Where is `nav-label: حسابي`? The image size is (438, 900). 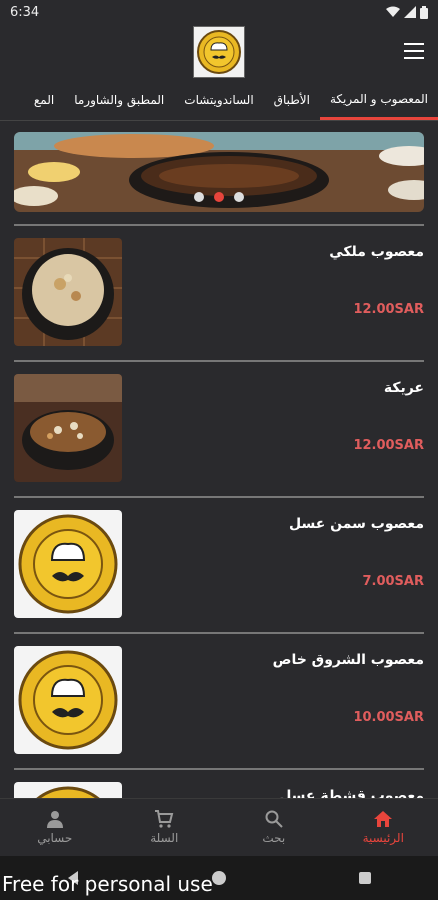
nav-label: حسابي is located at coordinates (55, 838).